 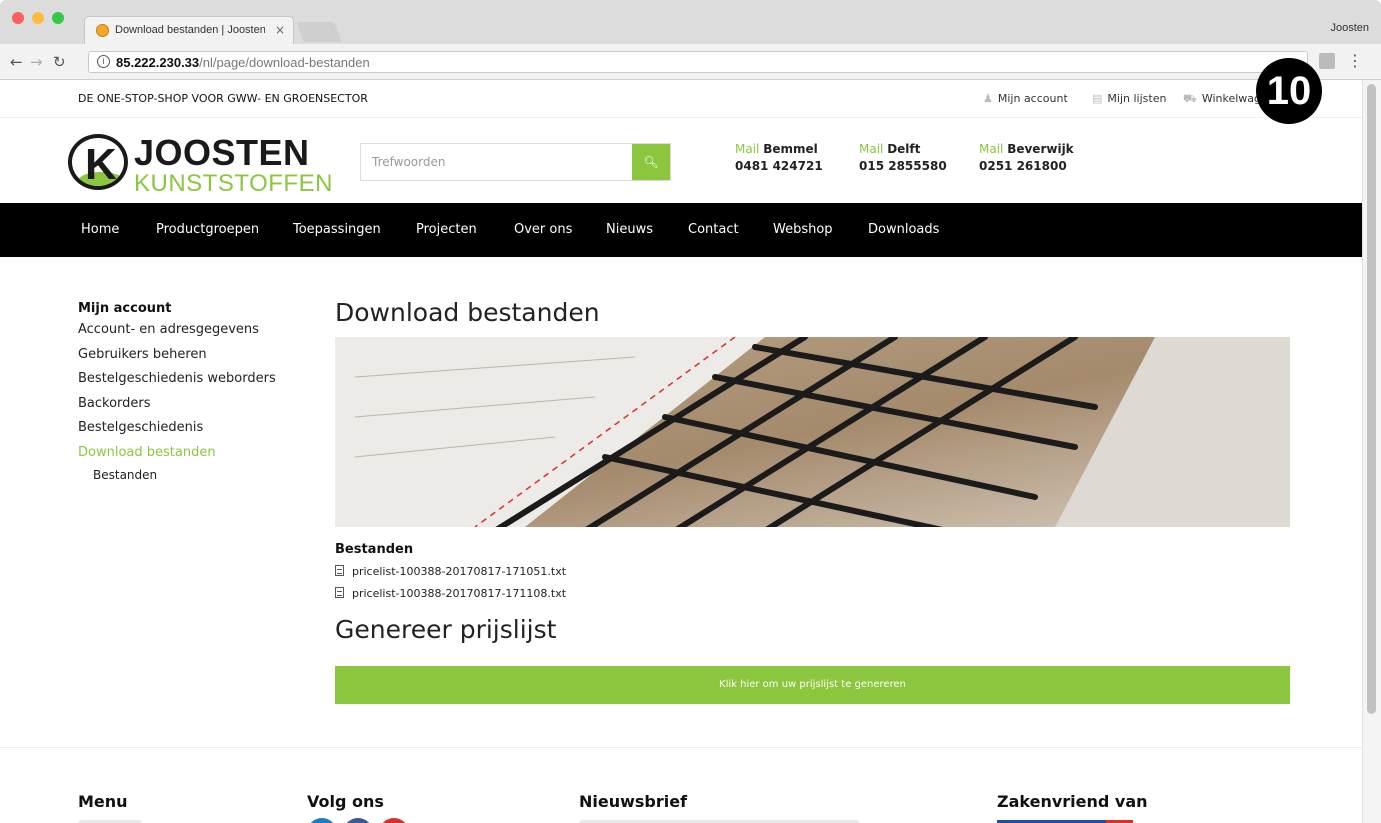 What do you see at coordinates (374, 549) in the screenshot?
I see `files-heading: Bestanden` at bounding box center [374, 549].